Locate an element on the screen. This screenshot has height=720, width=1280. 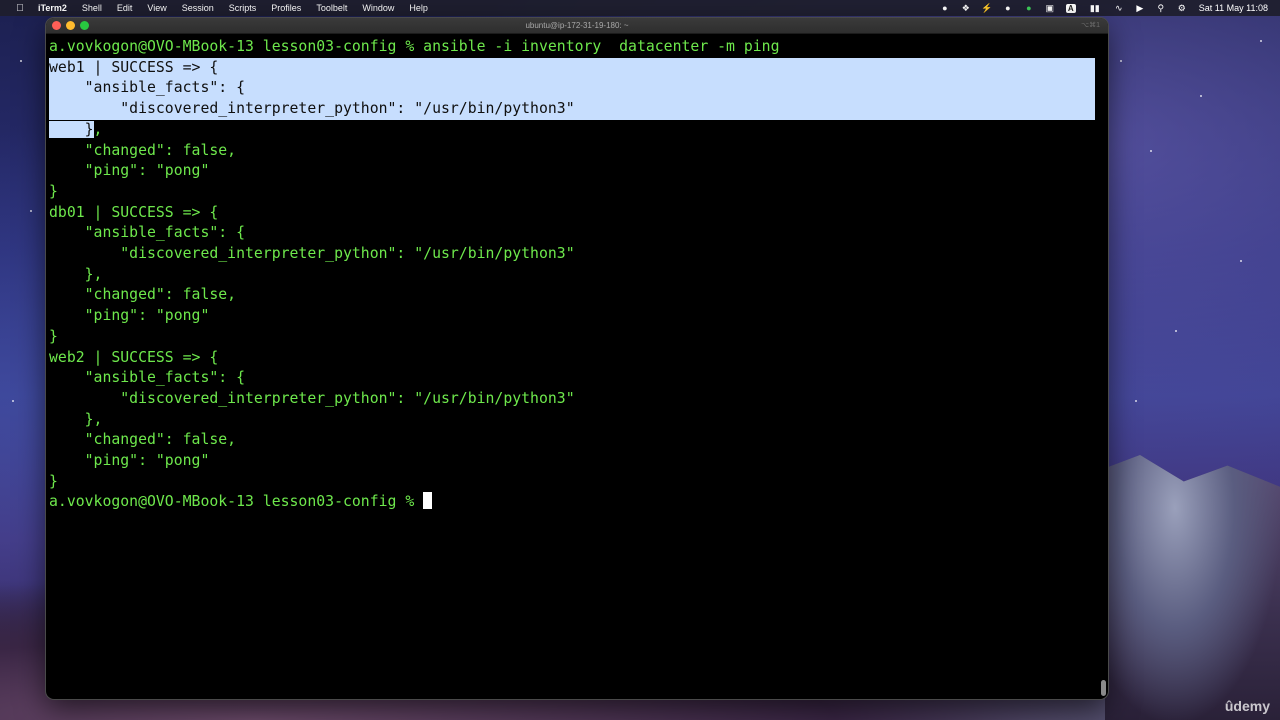
menu-item-view: View is located at coordinates (156, 8).